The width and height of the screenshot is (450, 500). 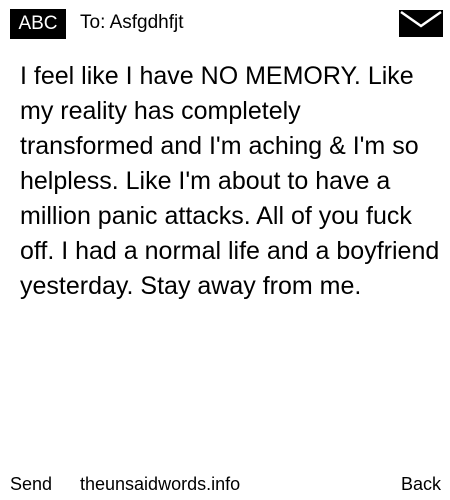 I want to click on message-header: ABC To: Asfgdhfjt, so click(x=225, y=25).